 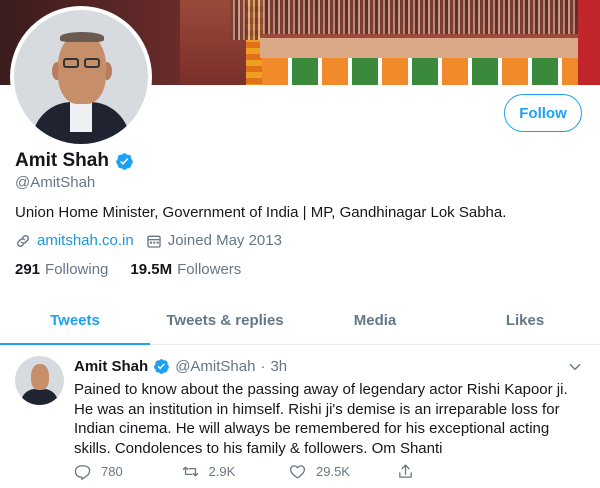 I want to click on like-count: 29.5K, so click(x=333, y=471).